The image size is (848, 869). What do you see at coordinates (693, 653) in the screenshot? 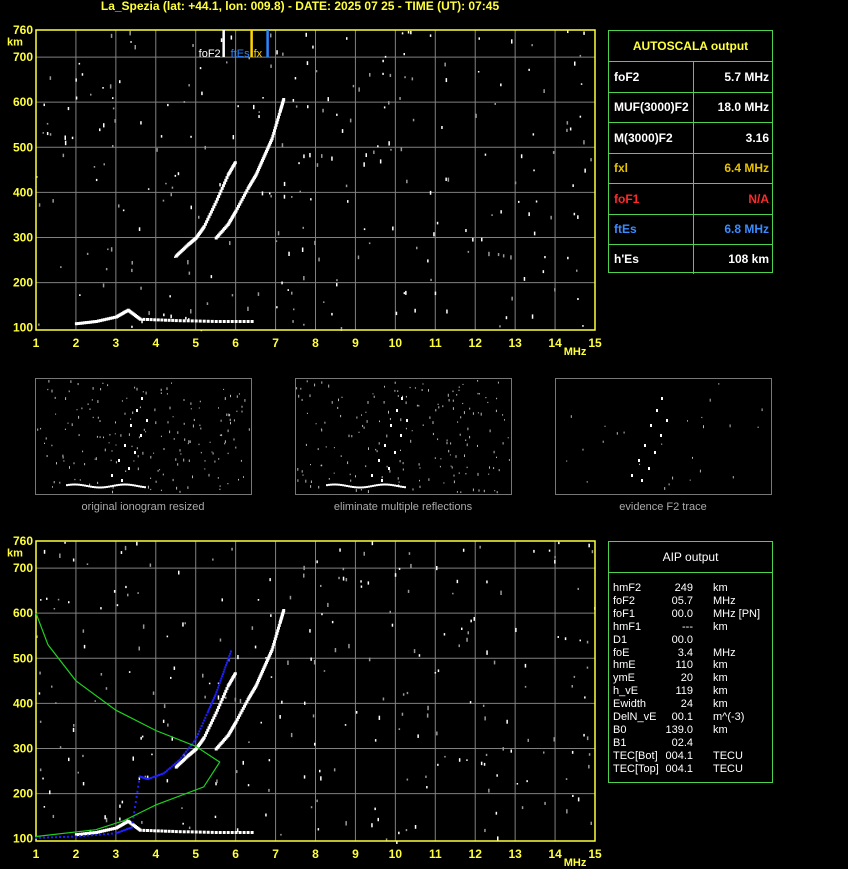
I see `aip-row: foE 3.4 MHz` at bounding box center [693, 653].